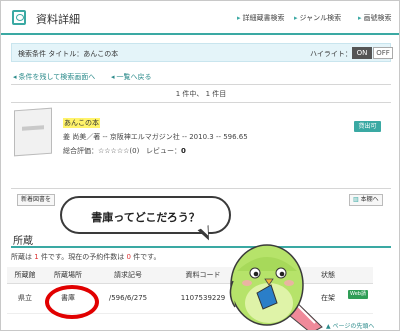  I want to click on cell-library: 県立, so click(25, 298).